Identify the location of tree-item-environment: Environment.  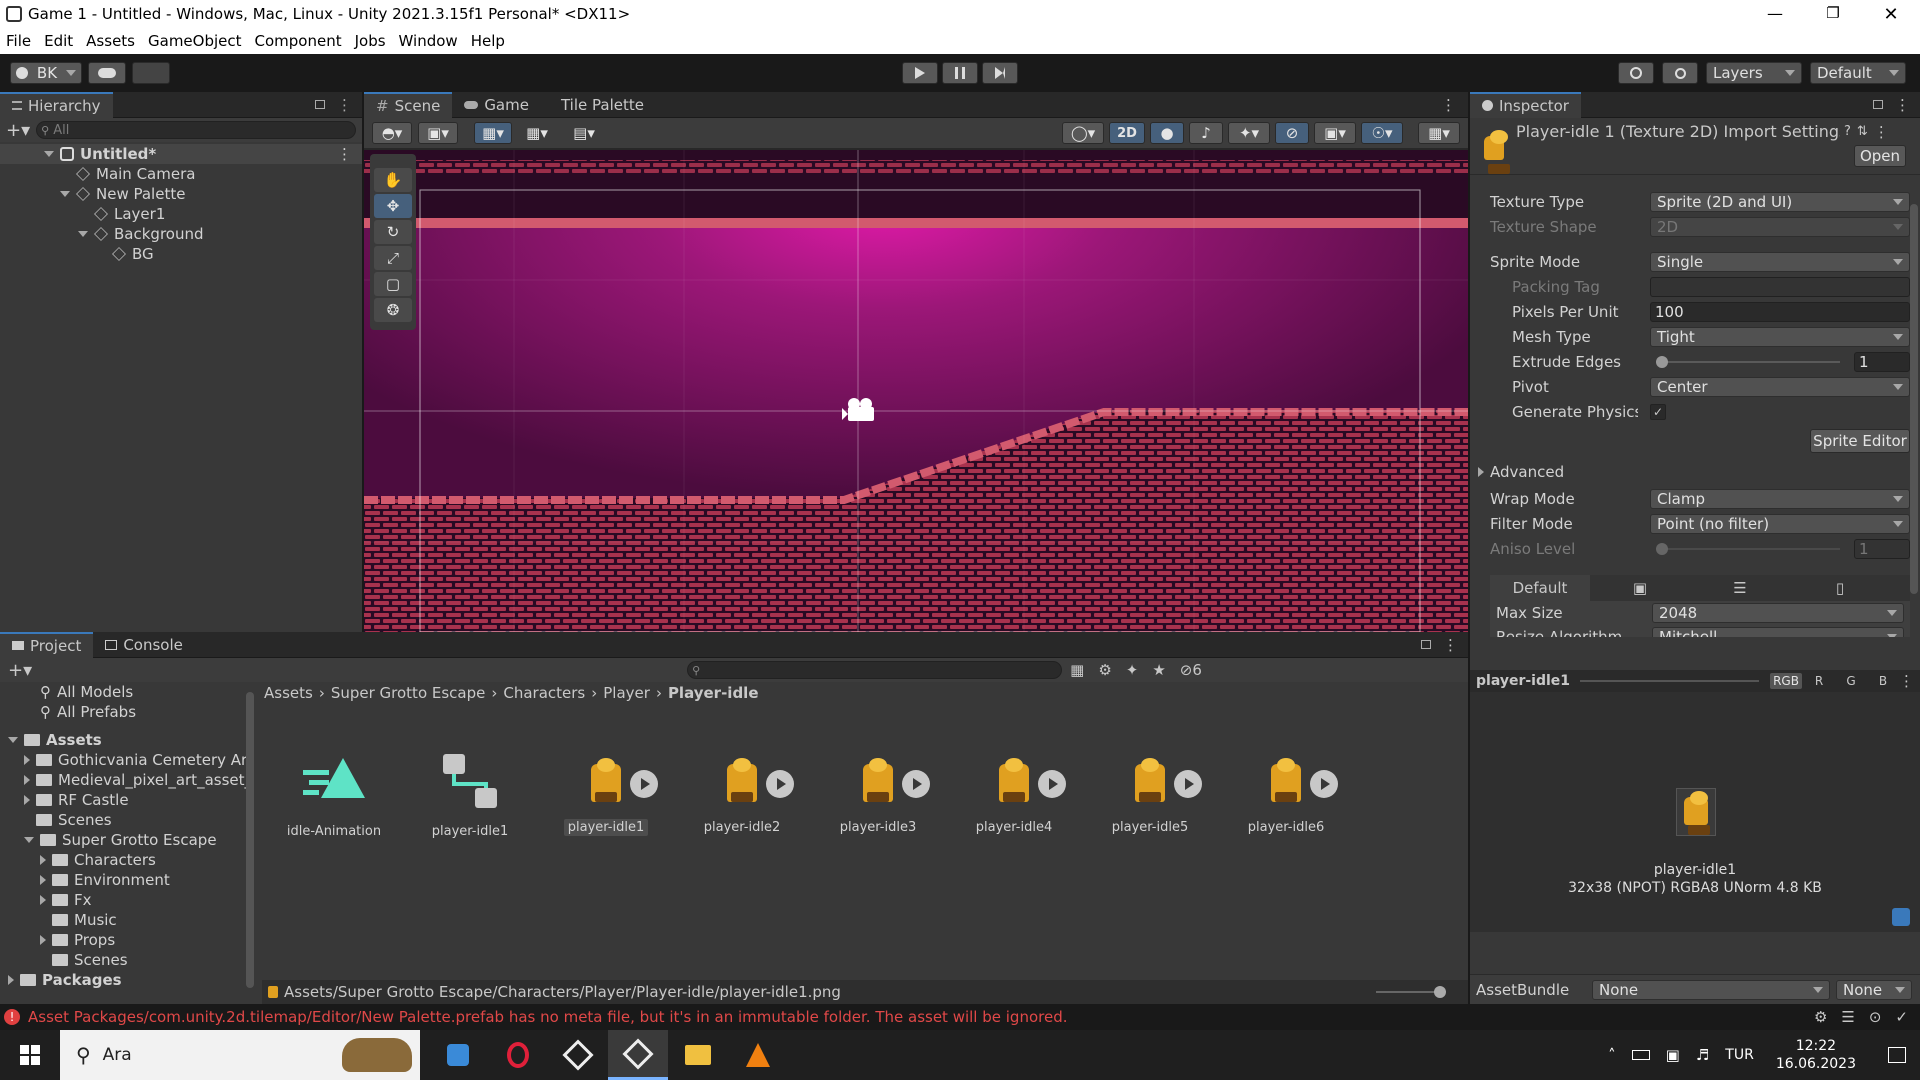
(127, 880).